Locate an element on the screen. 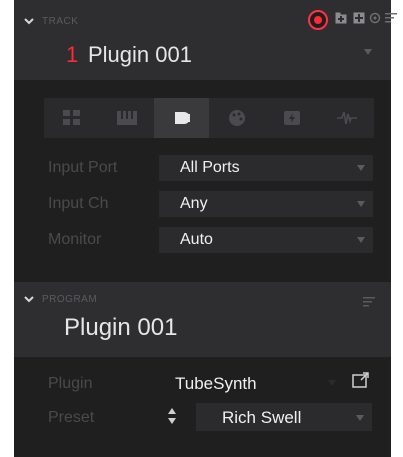 This screenshot has height=457, width=403. program-section-caption: PROGRAM is located at coordinates (60, 299).